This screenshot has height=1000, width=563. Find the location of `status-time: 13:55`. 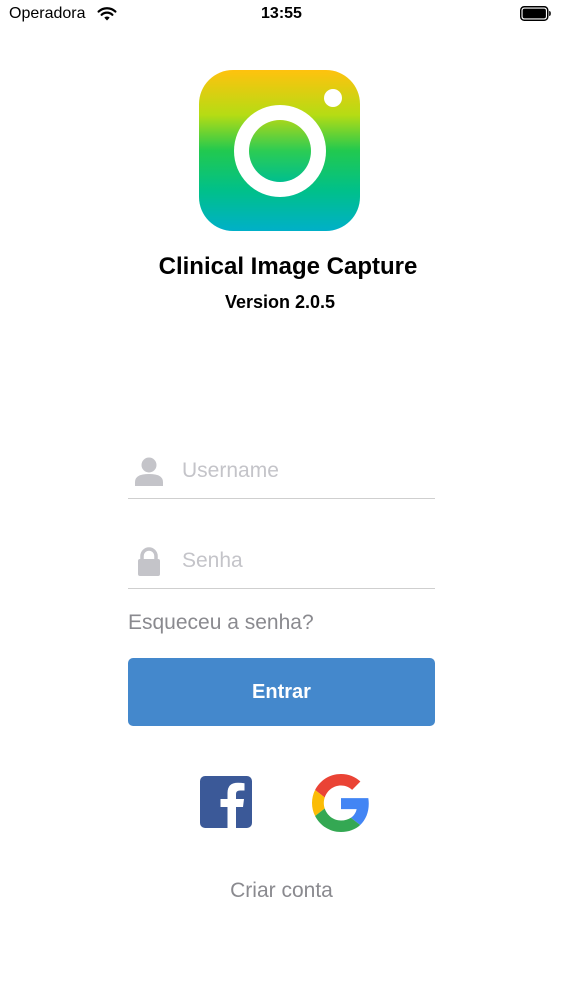

status-time: 13:55 is located at coordinates (281, 13).